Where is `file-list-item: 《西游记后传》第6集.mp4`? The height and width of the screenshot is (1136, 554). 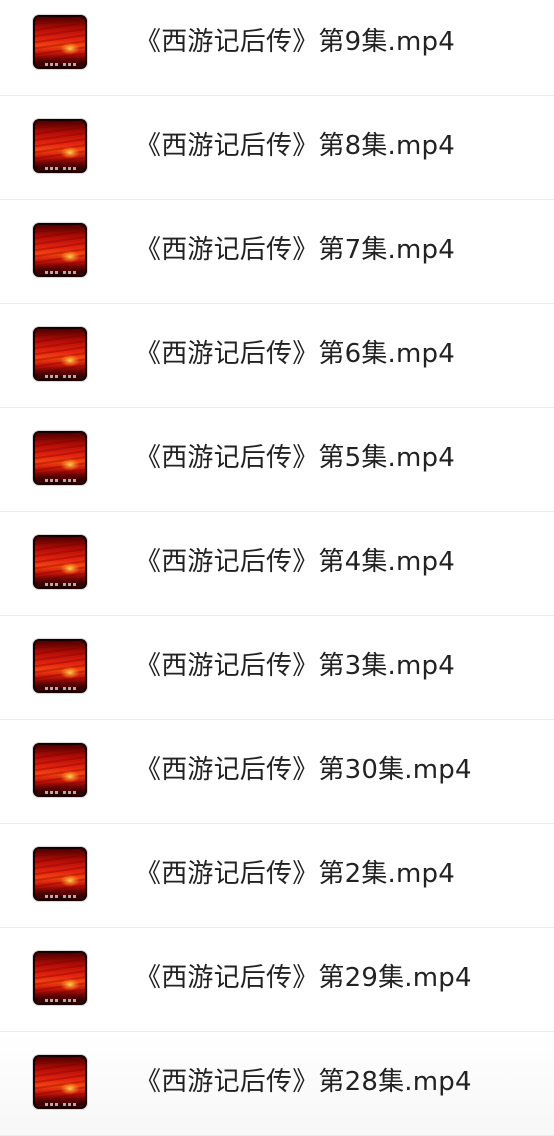
file-list-item: 《西游记后传》第6集.mp4 is located at coordinates (277, 356).